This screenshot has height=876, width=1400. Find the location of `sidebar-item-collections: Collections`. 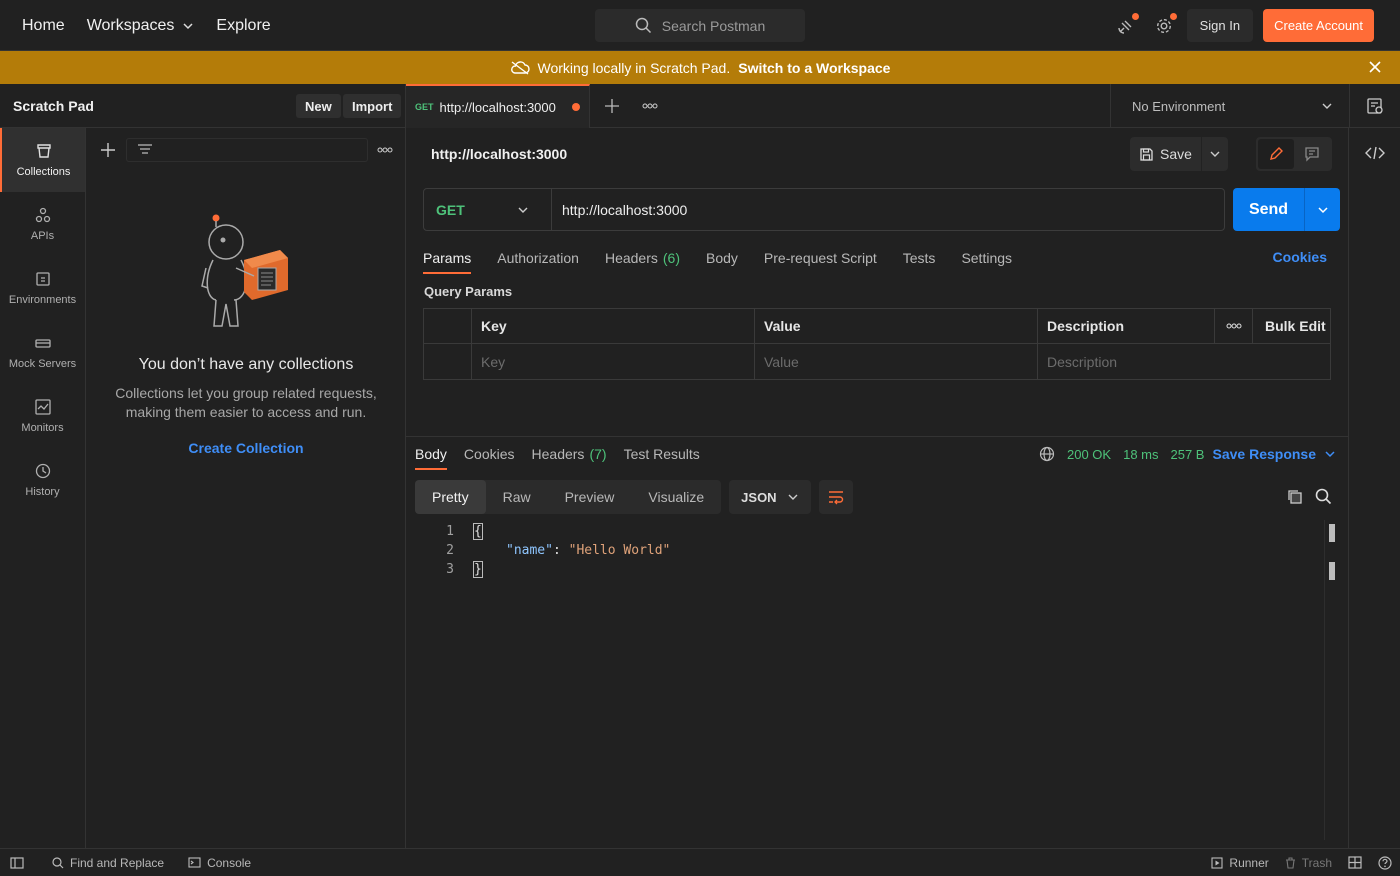

sidebar-item-collections: Collections is located at coordinates (42, 160).